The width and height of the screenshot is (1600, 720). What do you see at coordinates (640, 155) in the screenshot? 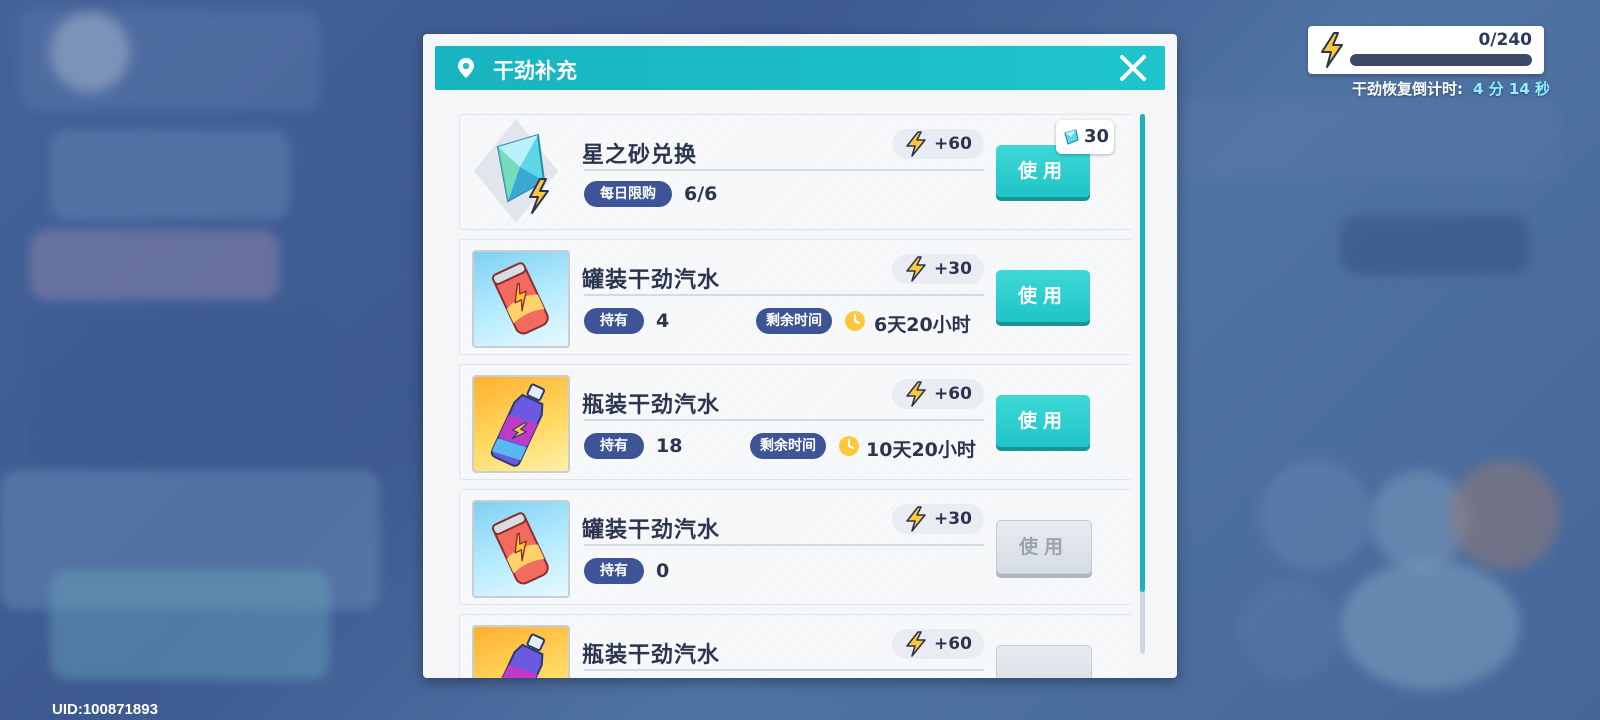
I see `item-name: 星之砂兑换` at bounding box center [640, 155].